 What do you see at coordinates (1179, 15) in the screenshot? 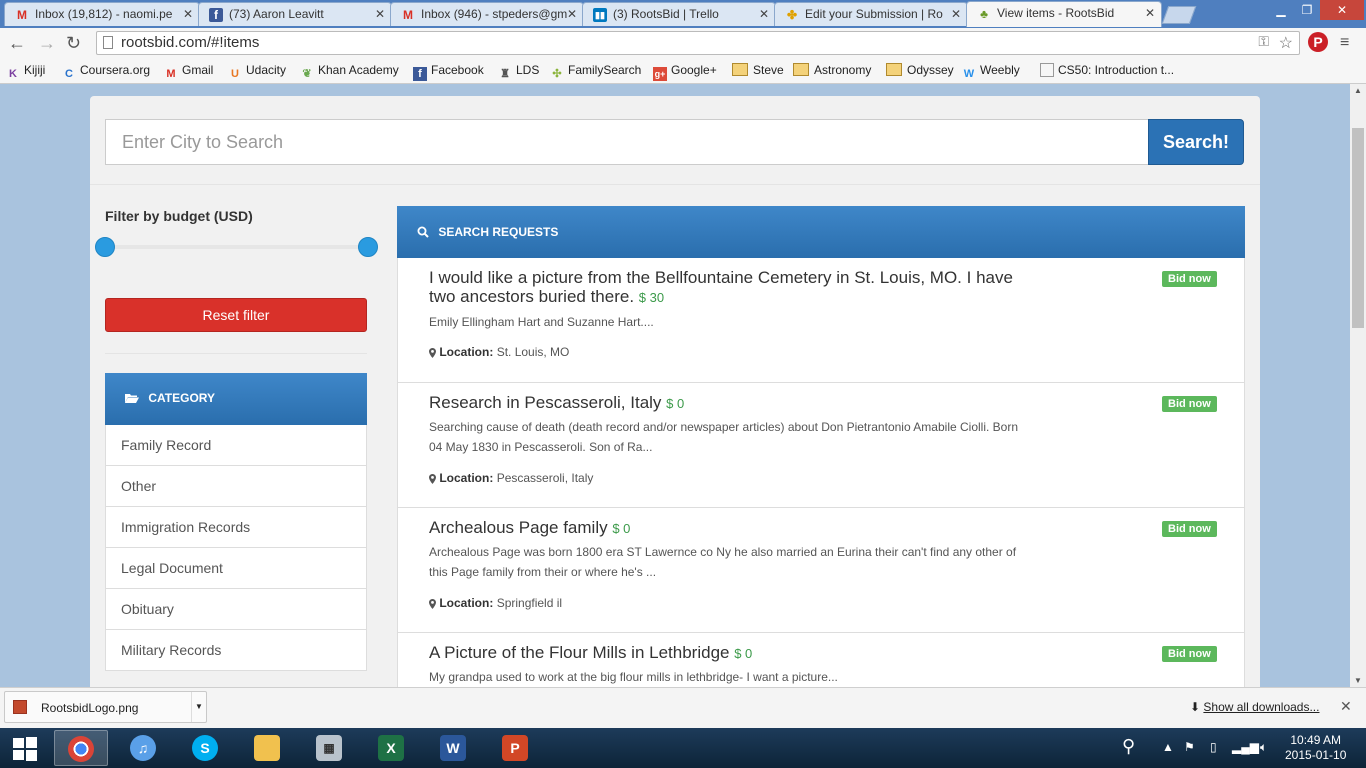
I see `new-tab-button` at bounding box center [1179, 15].